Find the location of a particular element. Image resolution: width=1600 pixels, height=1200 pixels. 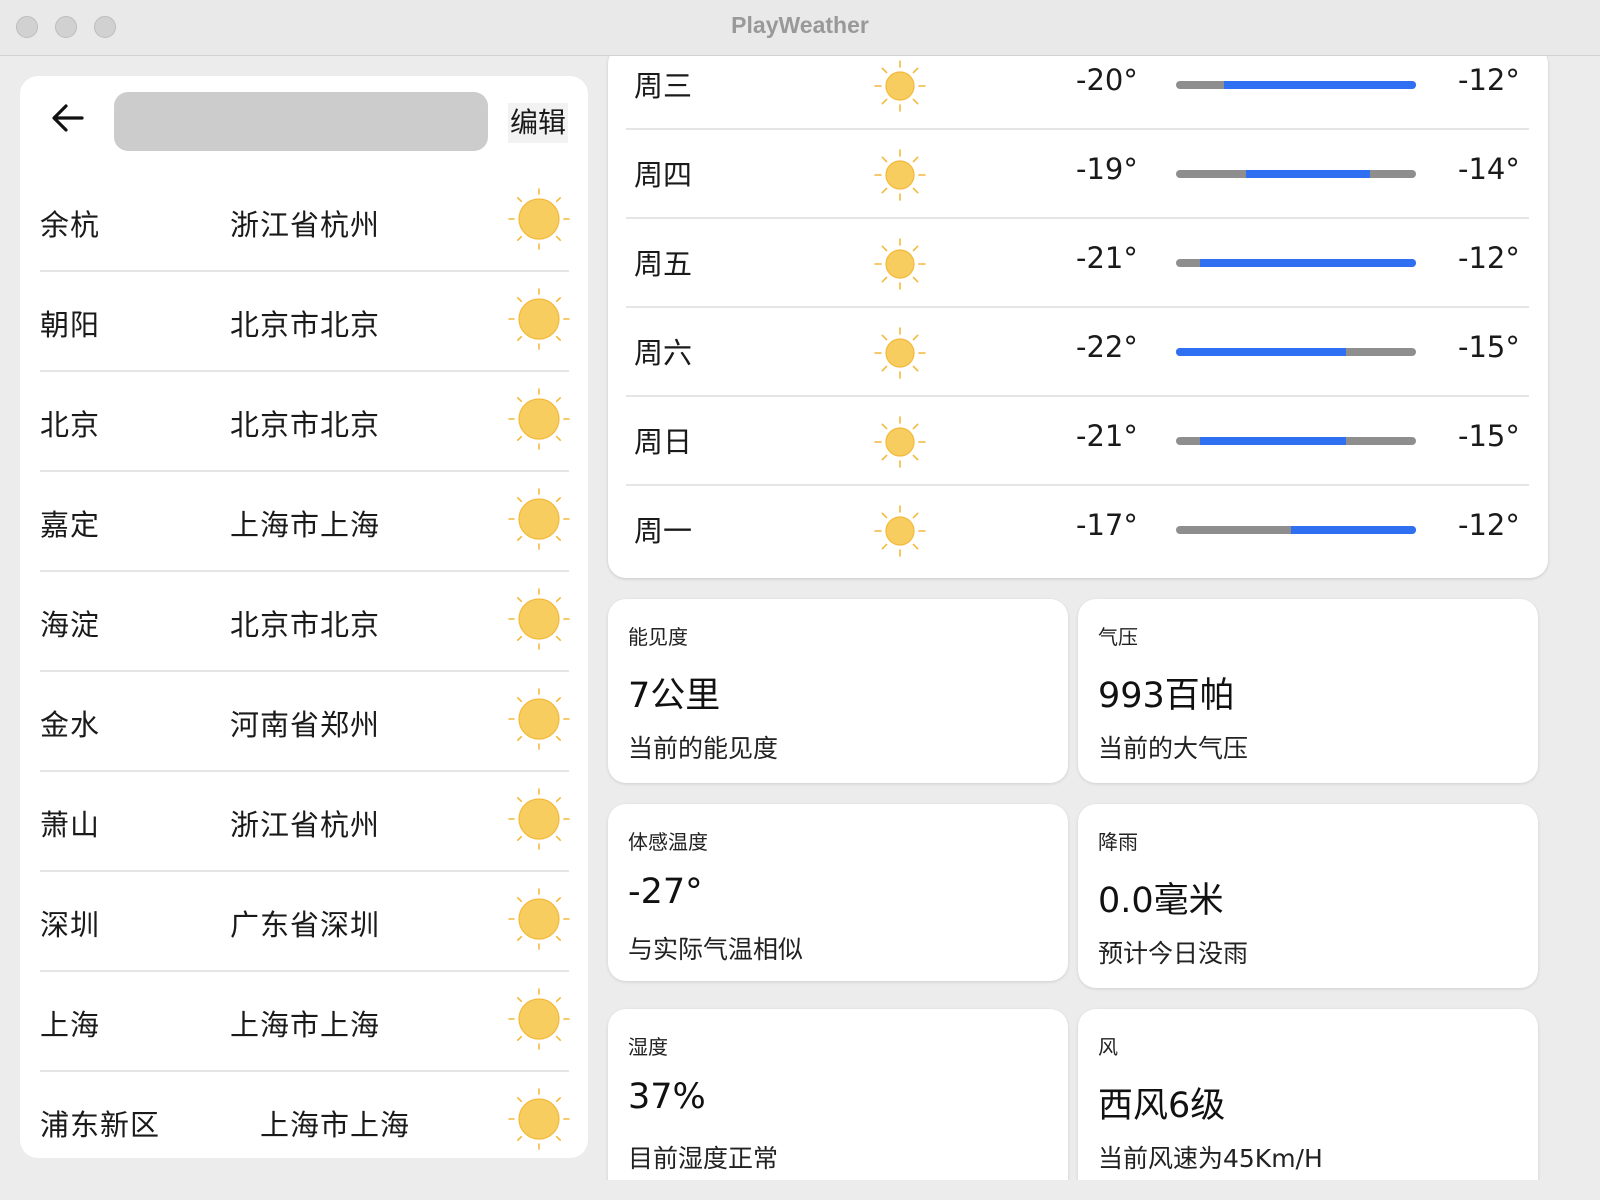

card-value: -27° is located at coordinates (665, 892).